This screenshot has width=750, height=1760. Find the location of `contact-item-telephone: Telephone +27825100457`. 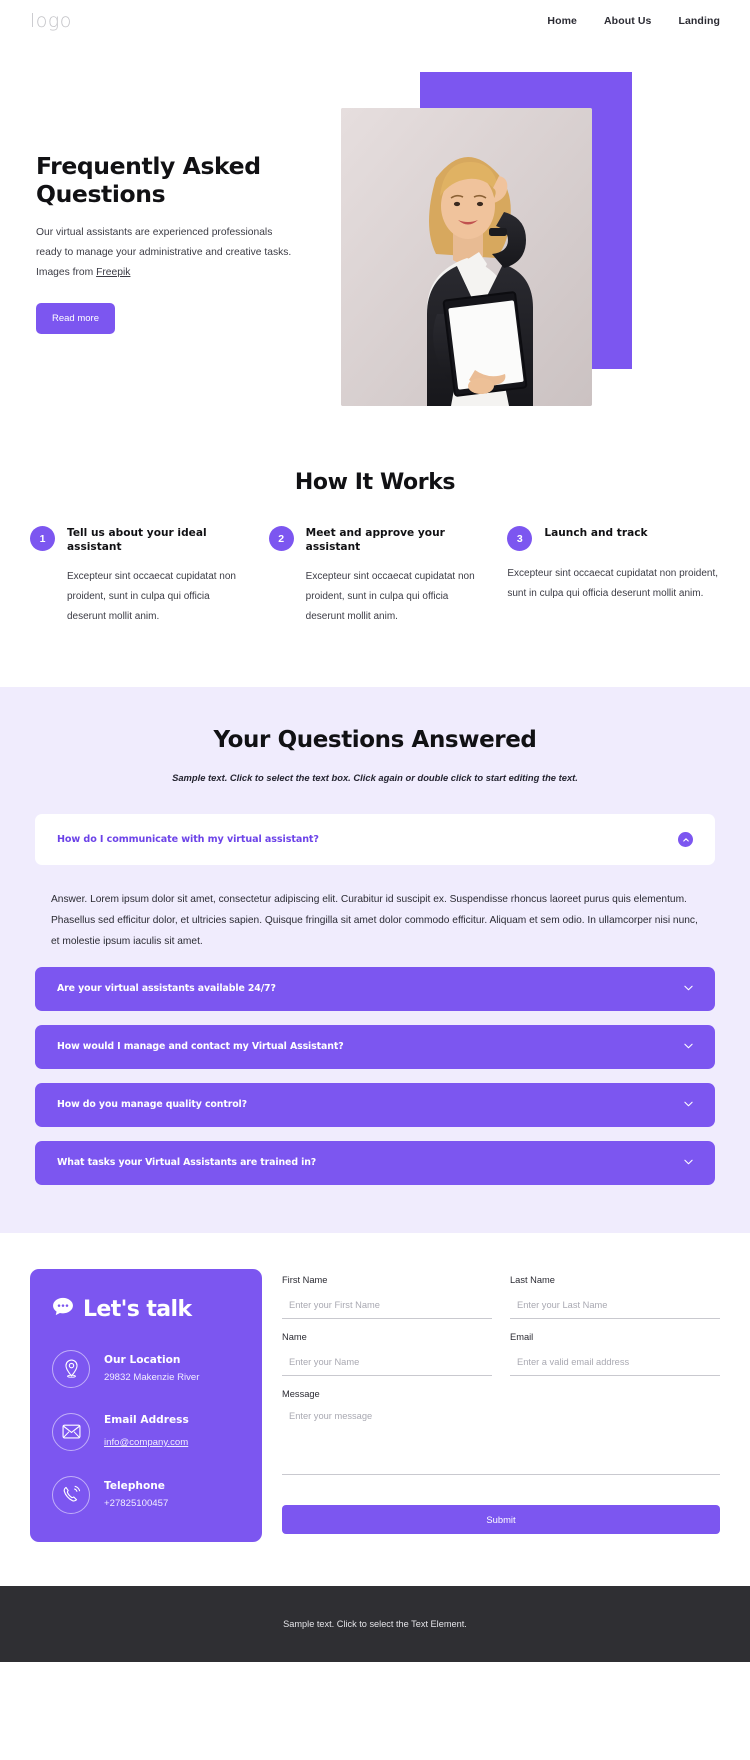

contact-item-telephone: Telephone +27825100457 is located at coordinates (146, 1494).